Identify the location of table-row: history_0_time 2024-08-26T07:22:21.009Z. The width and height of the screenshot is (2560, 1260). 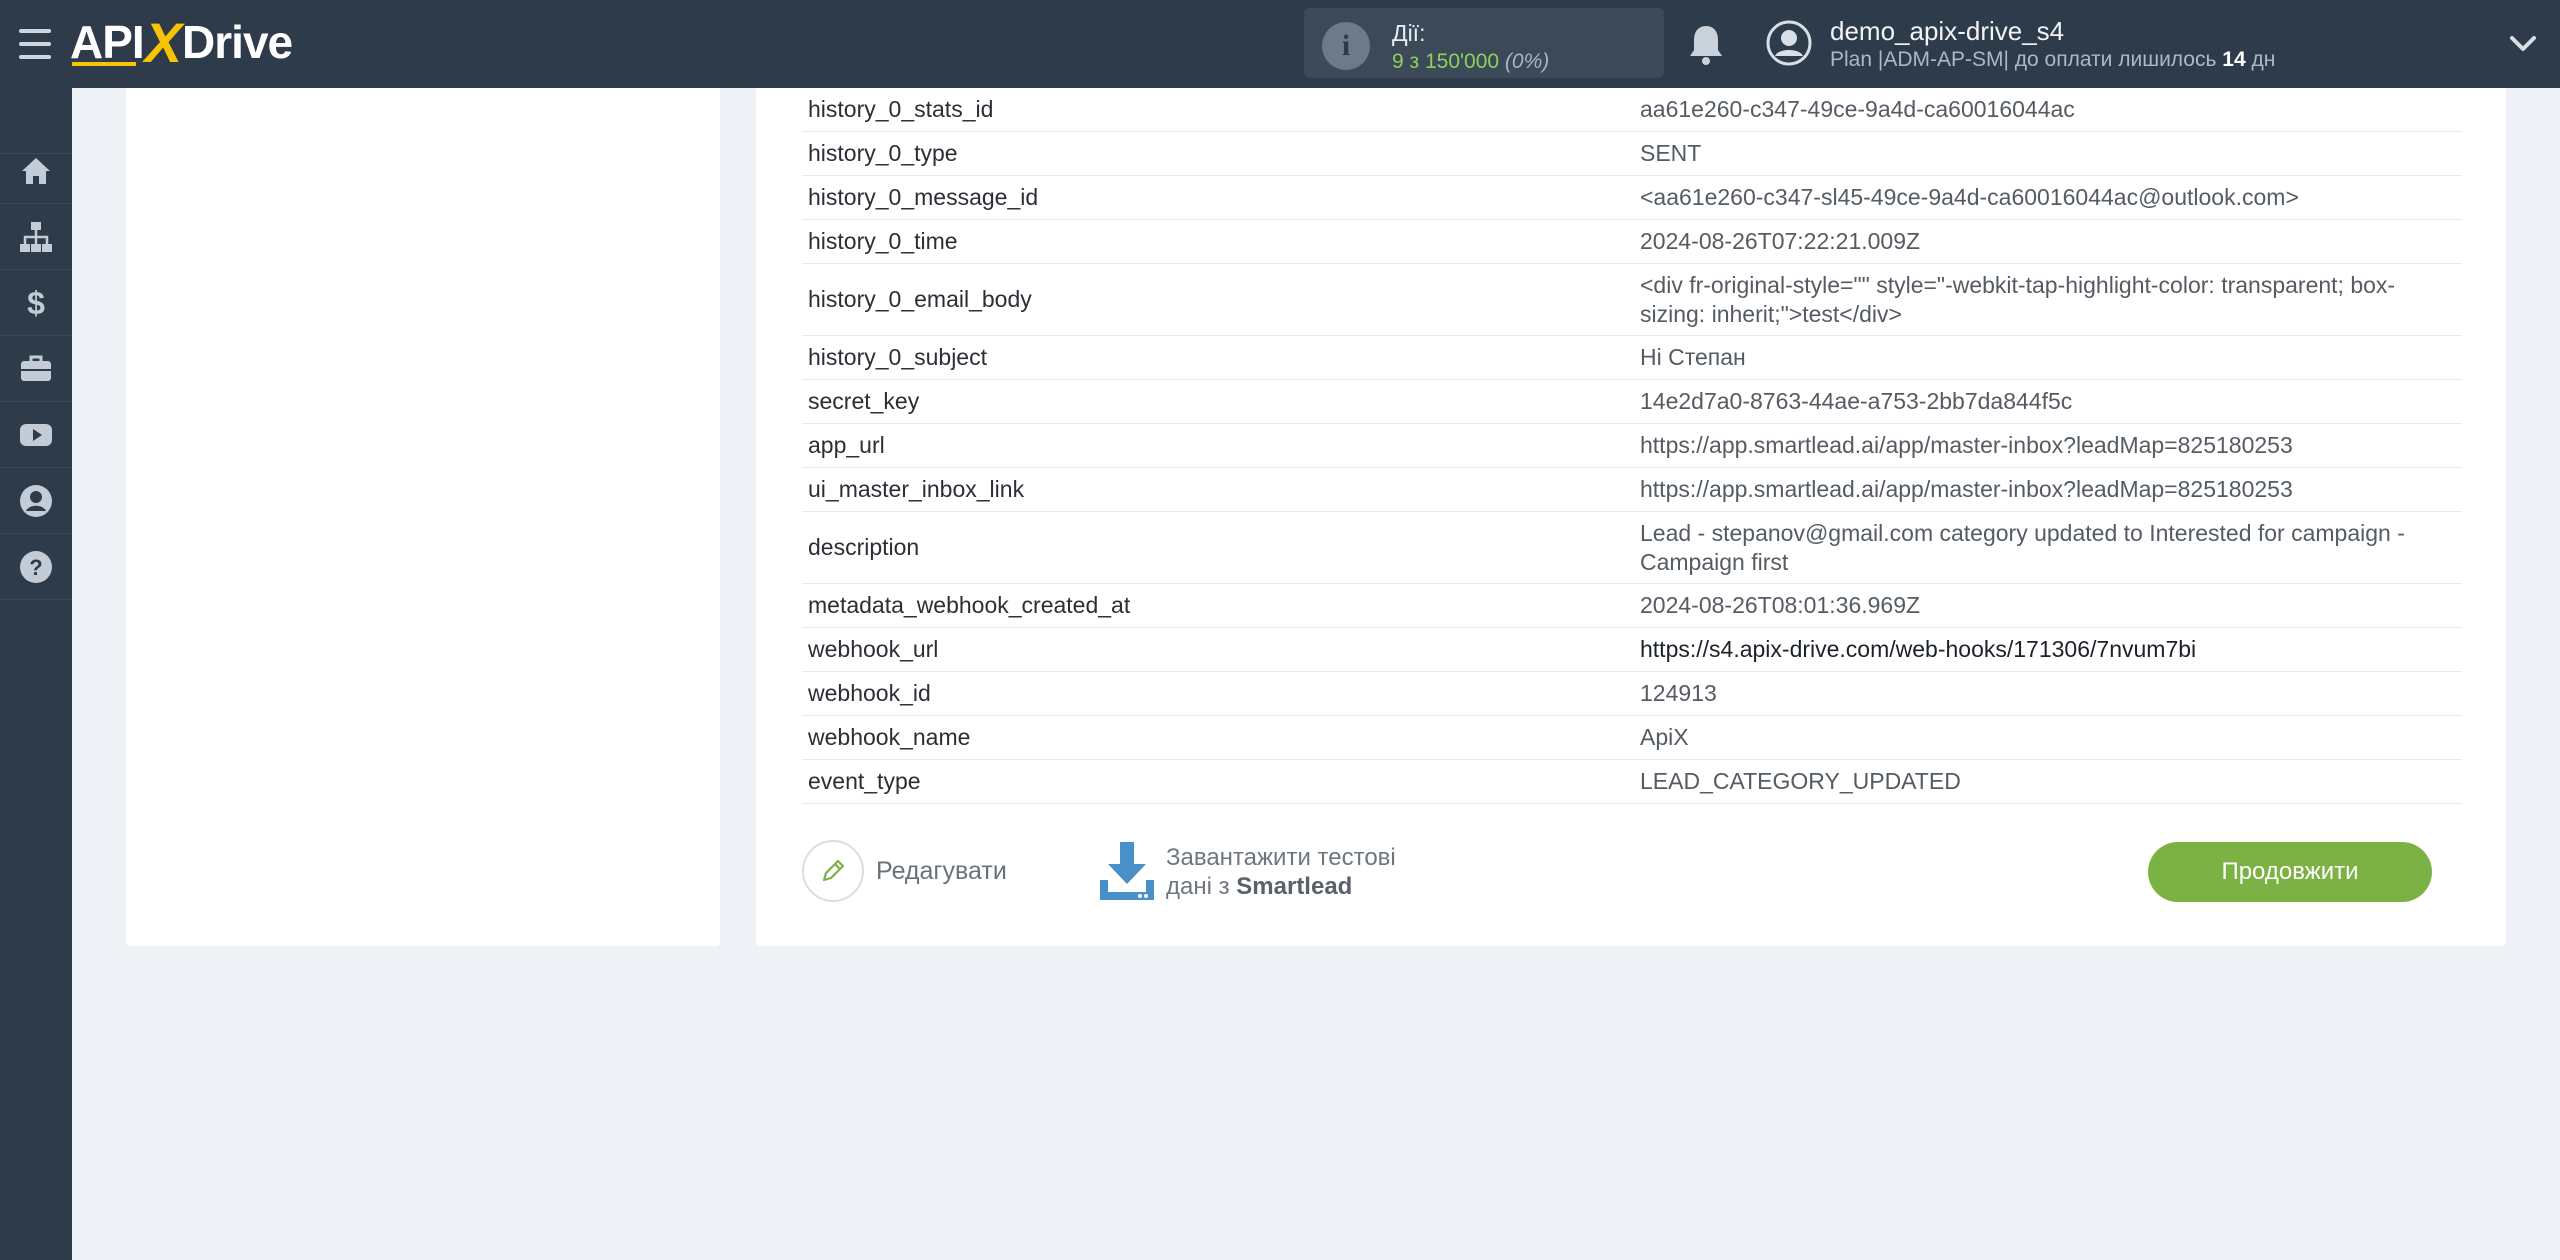
(1632, 242).